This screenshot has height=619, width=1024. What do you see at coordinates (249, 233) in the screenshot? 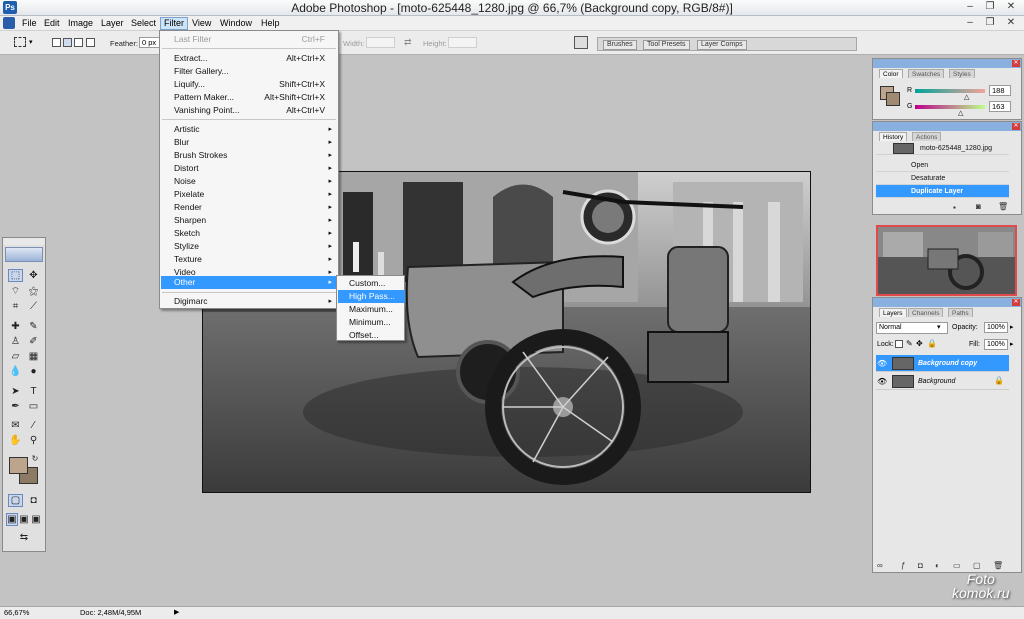
I see `menu-item-sketch: Sketch ▸` at bounding box center [249, 233].